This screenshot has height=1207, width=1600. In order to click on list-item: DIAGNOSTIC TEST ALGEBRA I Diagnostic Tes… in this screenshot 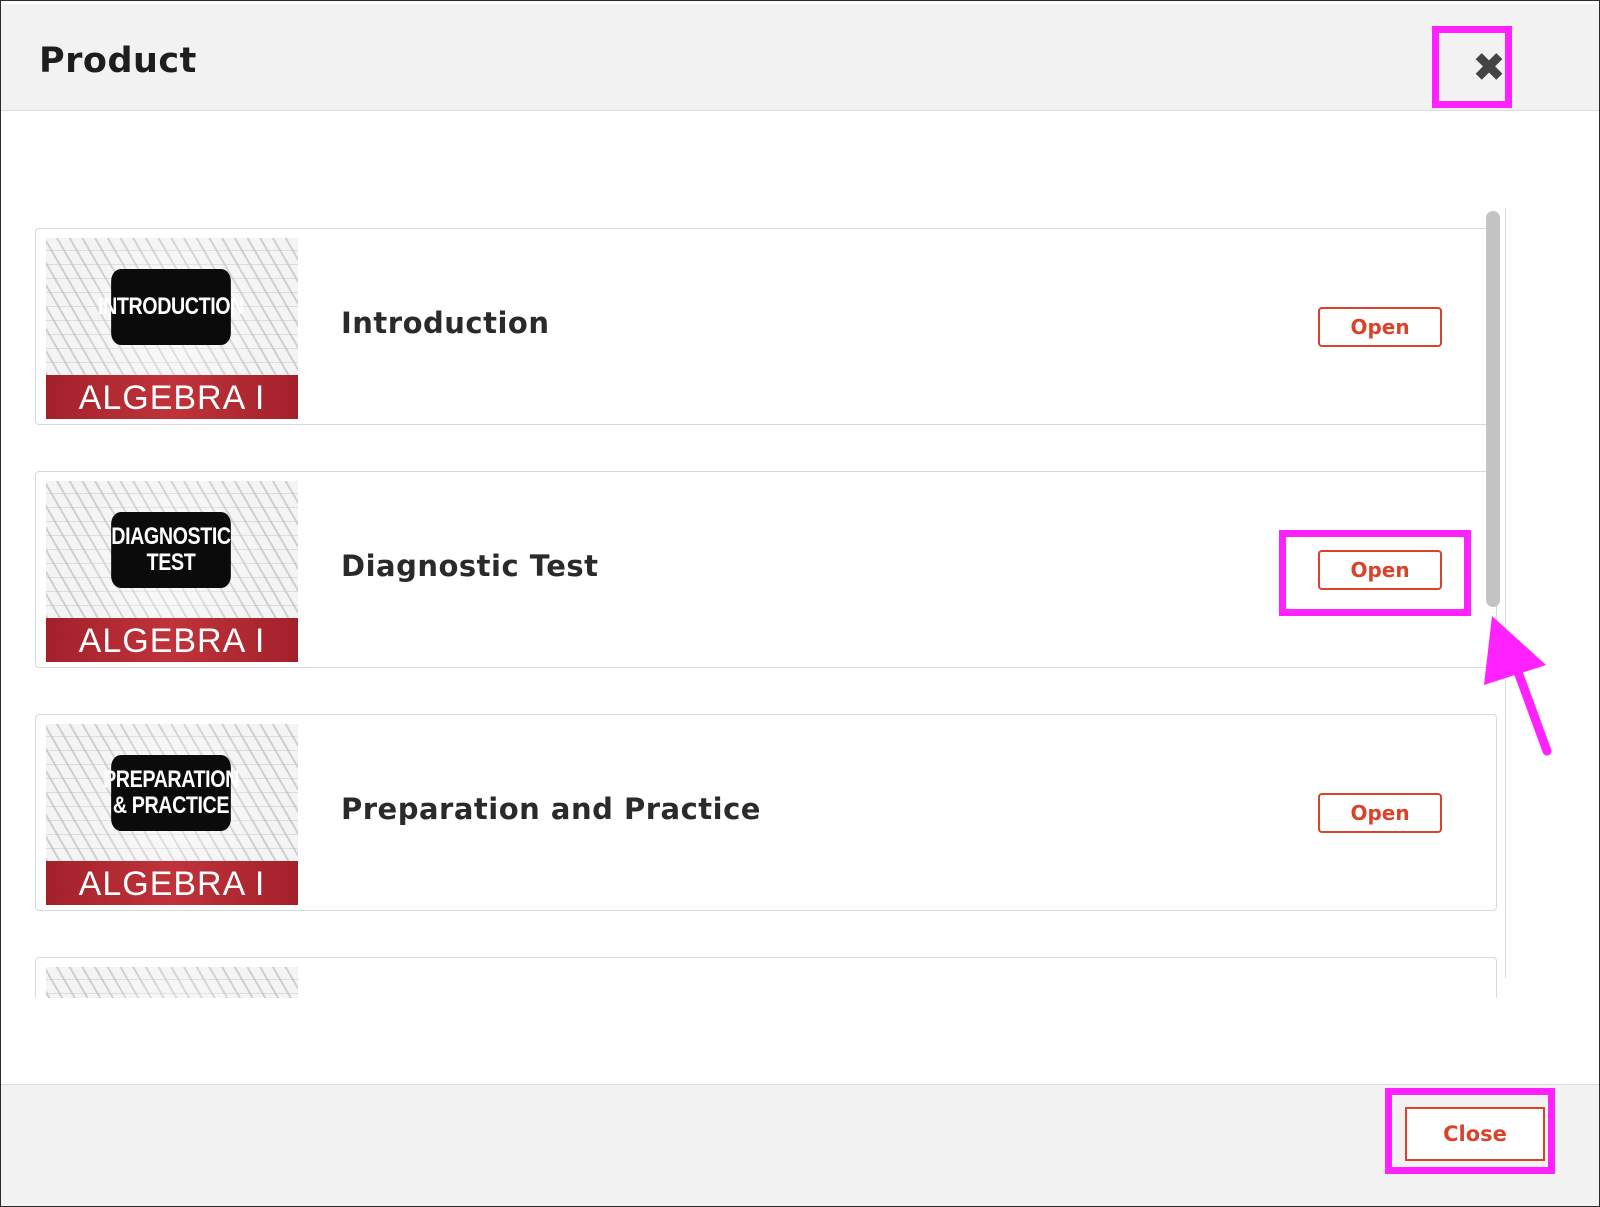, I will do `click(766, 569)`.